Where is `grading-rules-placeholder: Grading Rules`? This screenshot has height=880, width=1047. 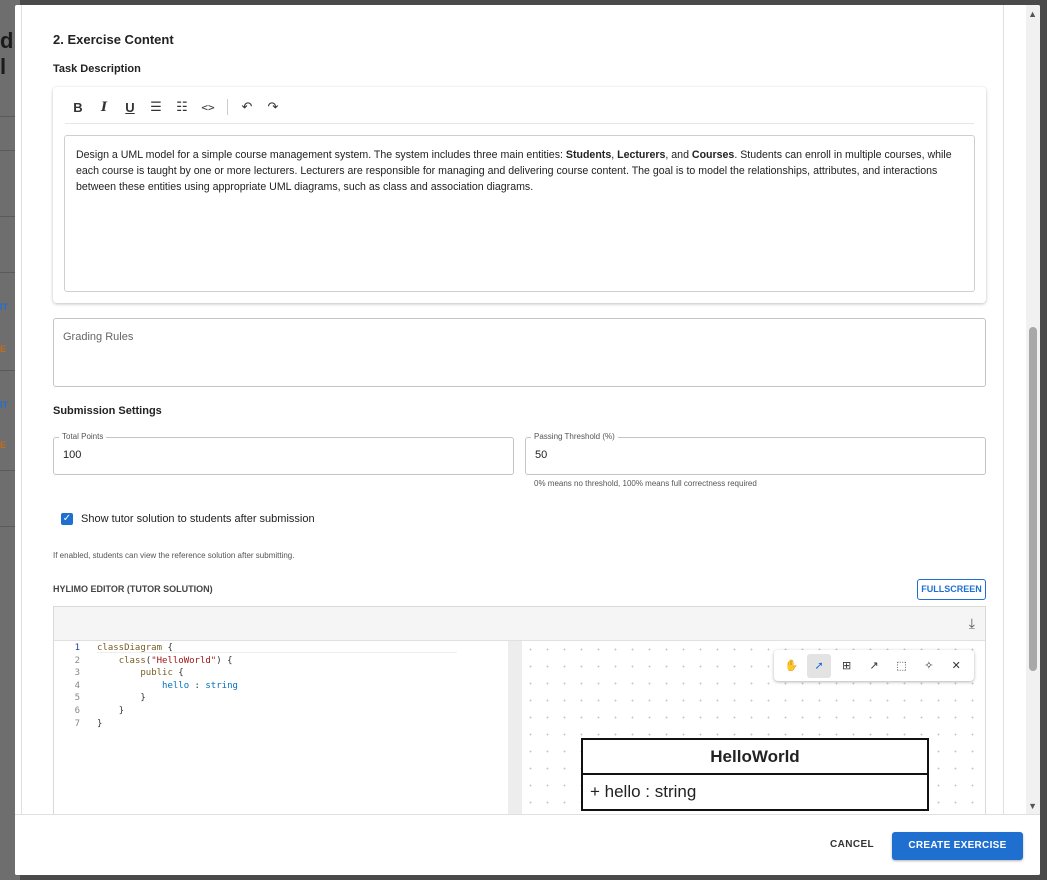 grading-rules-placeholder: Grading Rules is located at coordinates (98, 337).